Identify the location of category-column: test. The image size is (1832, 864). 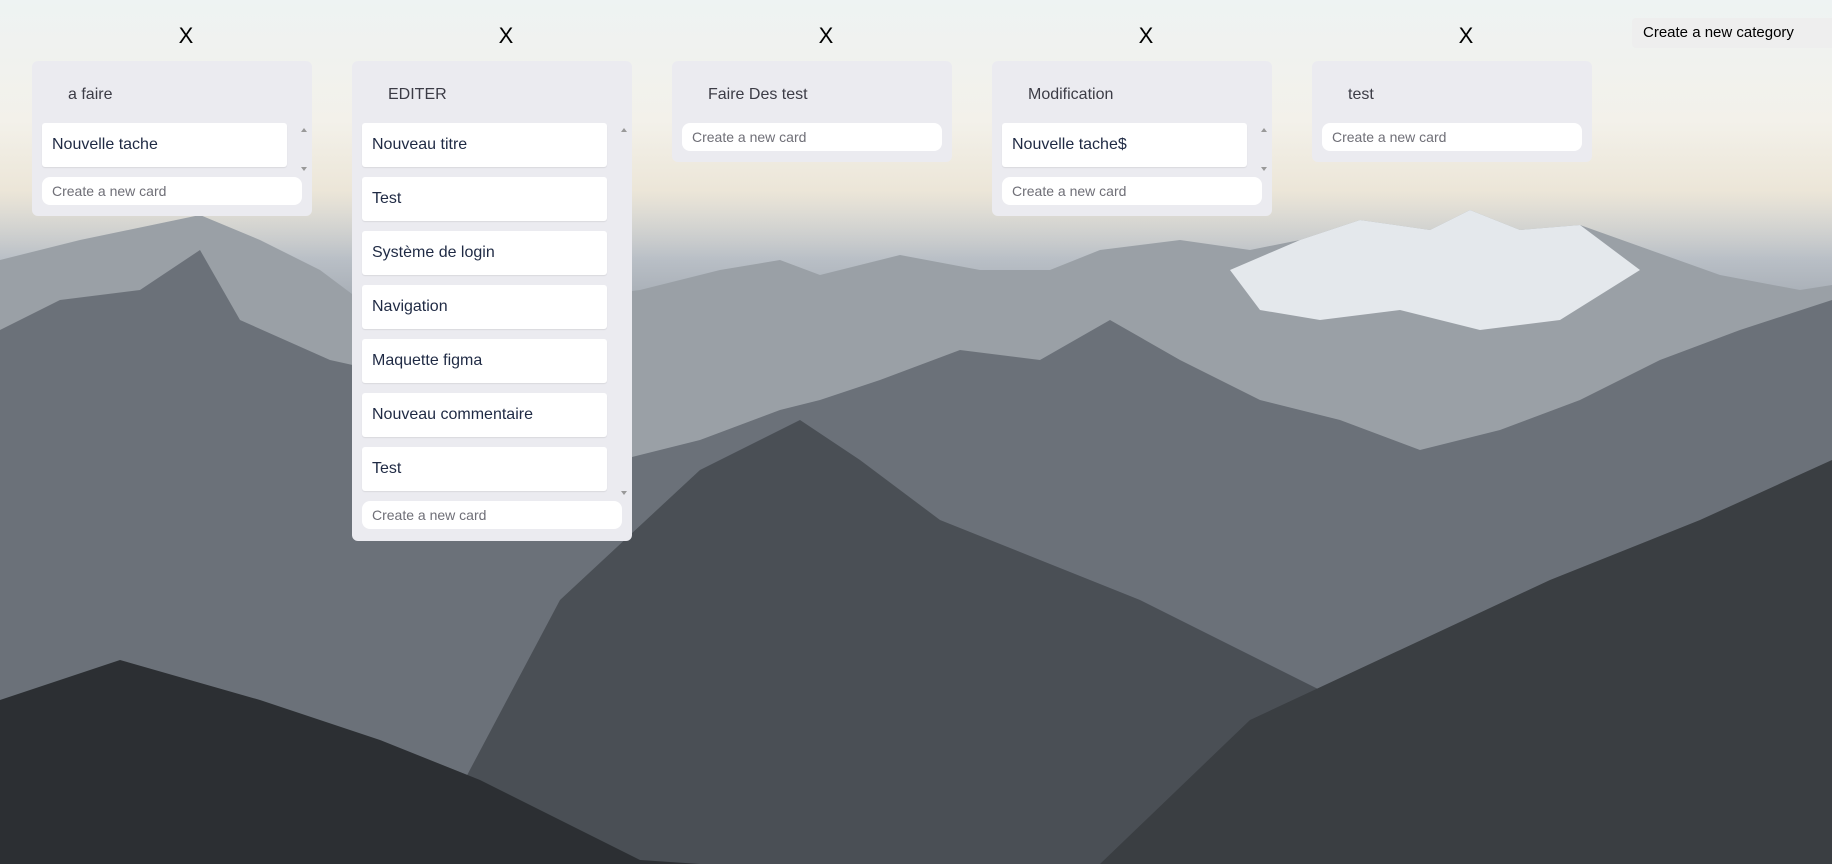
(1452, 111).